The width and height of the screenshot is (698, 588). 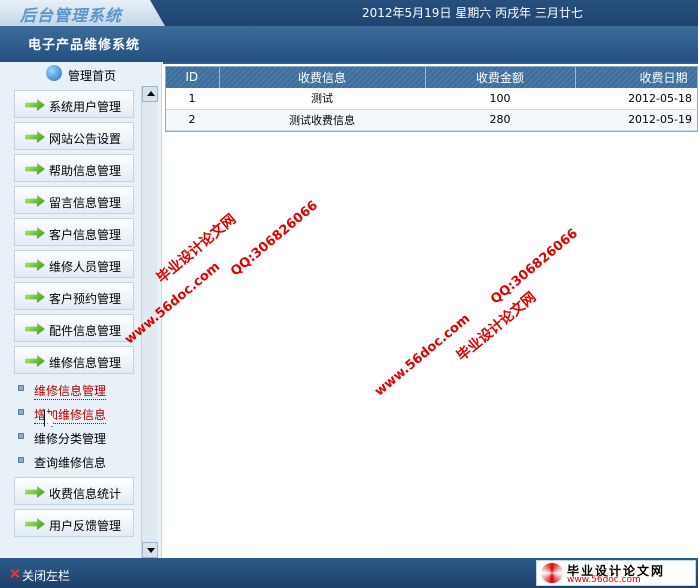 I want to click on sidebar-item-help: 帮助信息管理, so click(x=74, y=168).